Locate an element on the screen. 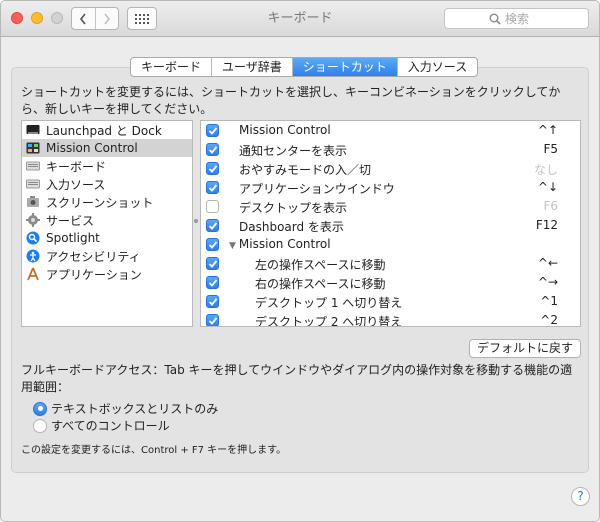 This screenshot has width=600, height=522. shortcut-row: デスクトップ 1 へ切り替え ^1 is located at coordinates (390, 301).